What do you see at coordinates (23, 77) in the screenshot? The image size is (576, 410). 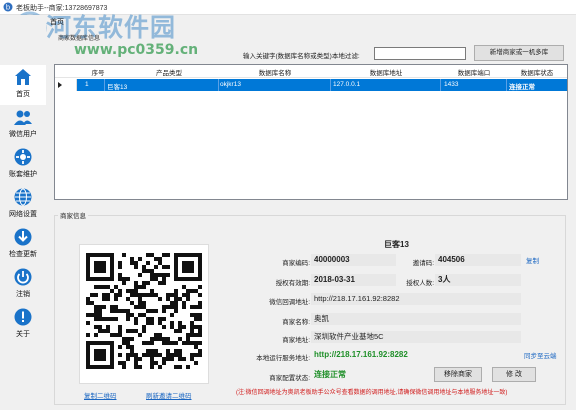 I see `home-icon` at bounding box center [23, 77].